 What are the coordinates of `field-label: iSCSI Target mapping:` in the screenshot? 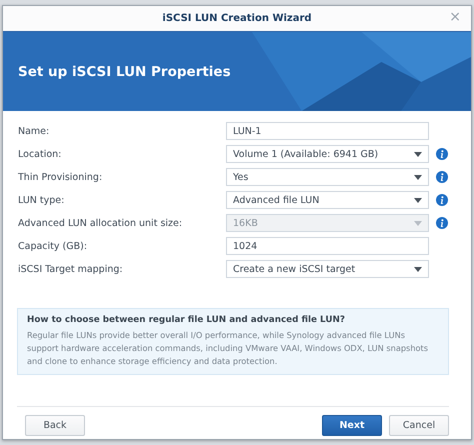 It's located at (71, 269).